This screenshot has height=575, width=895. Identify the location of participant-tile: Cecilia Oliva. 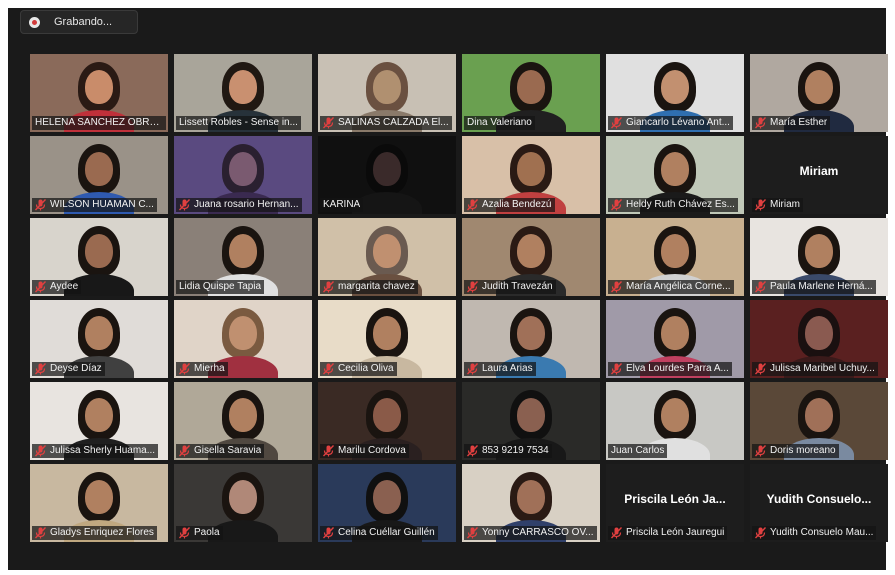
(387, 339).